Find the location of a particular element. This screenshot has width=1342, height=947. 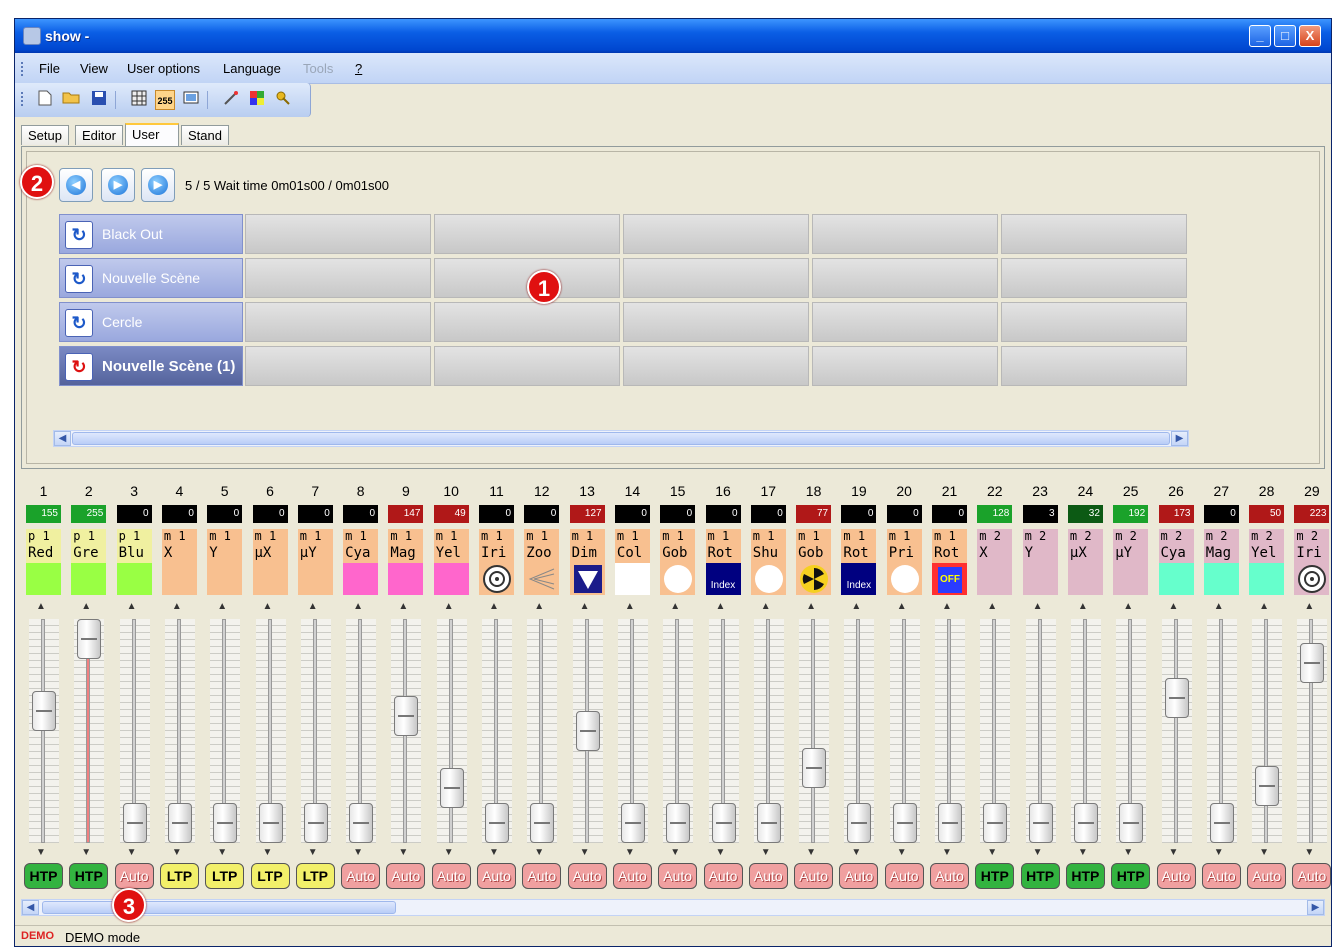

previous-scene-button: ◀ is located at coordinates (76, 185).